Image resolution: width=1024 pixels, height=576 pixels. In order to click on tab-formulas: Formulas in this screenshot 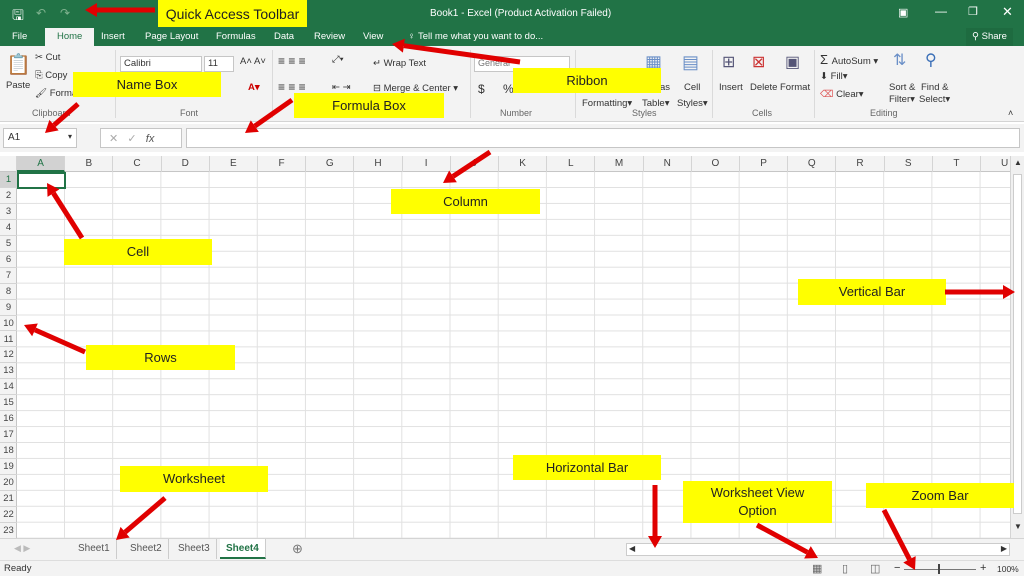, I will do `click(236, 37)`.